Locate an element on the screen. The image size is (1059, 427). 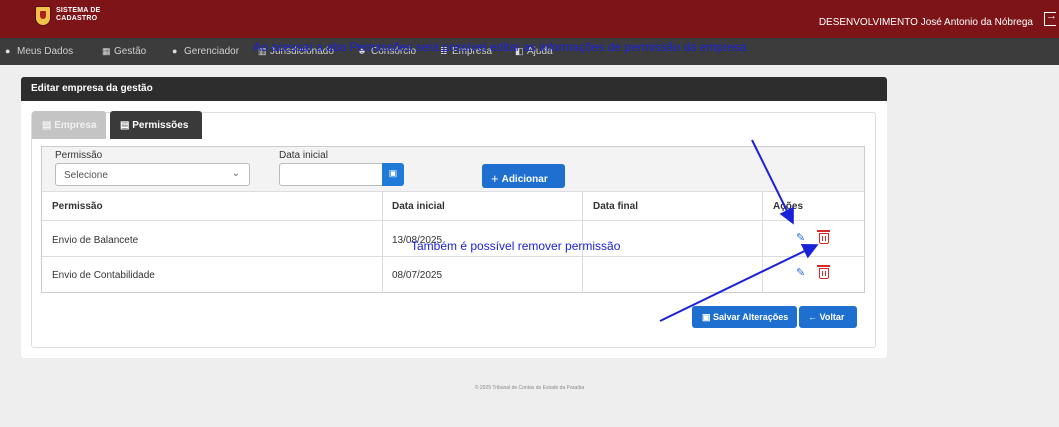
app-logo-text: SISTEMA DE CADASTRO is located at coordinates (78, 15).